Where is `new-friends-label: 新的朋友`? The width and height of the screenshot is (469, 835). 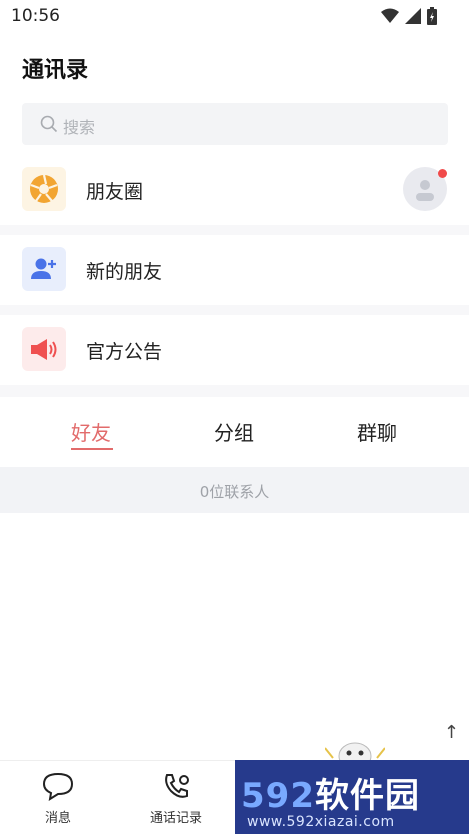
new-friends-label: 新的朋友 is located at coordinates (124, 272).